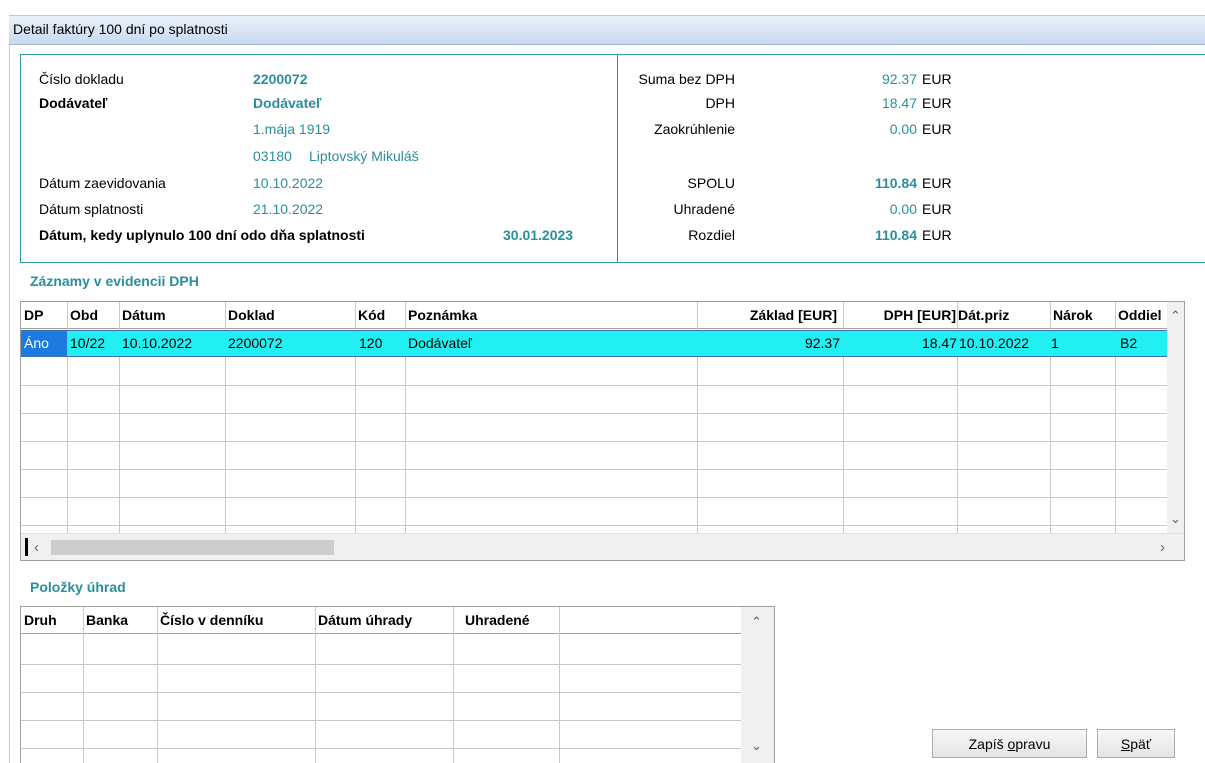 Image resolution: width=1205 pixels, height=763 pixels. What do you see at coordinates (52, 620) in the screenshot?
I see `column-header-type: Druh` at bounding box center [52, 620].